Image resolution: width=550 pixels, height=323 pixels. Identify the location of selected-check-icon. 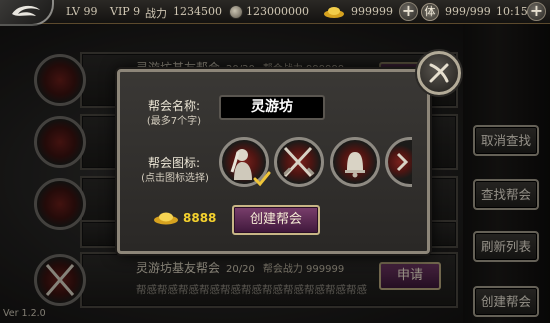
(262, 179).